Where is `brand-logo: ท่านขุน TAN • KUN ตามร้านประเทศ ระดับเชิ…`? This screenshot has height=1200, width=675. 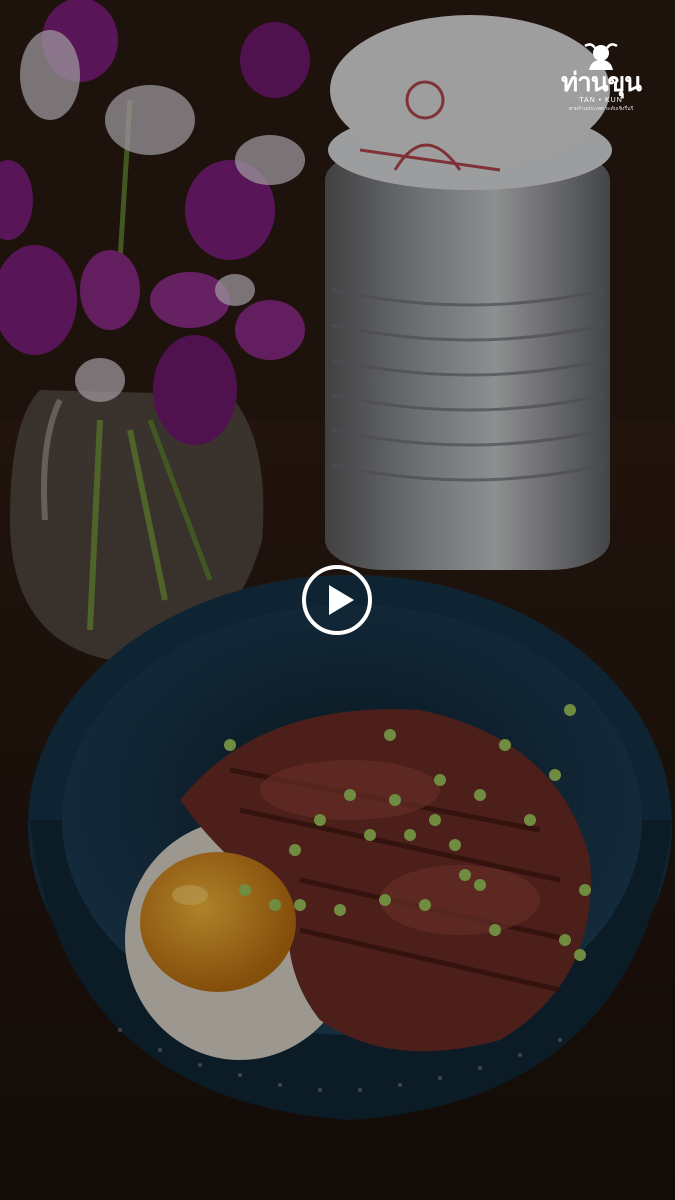 brand-logo: ท่านขุน TAN • KUN ตามร้านประเทศ ระดับเชิ… is located at coordinates (601, 76).